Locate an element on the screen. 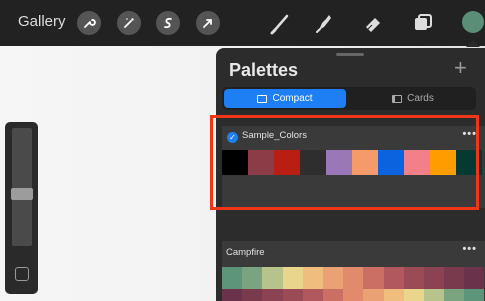 The image size is (485, 301). left-sidebar is located at coordinates (21, 208).